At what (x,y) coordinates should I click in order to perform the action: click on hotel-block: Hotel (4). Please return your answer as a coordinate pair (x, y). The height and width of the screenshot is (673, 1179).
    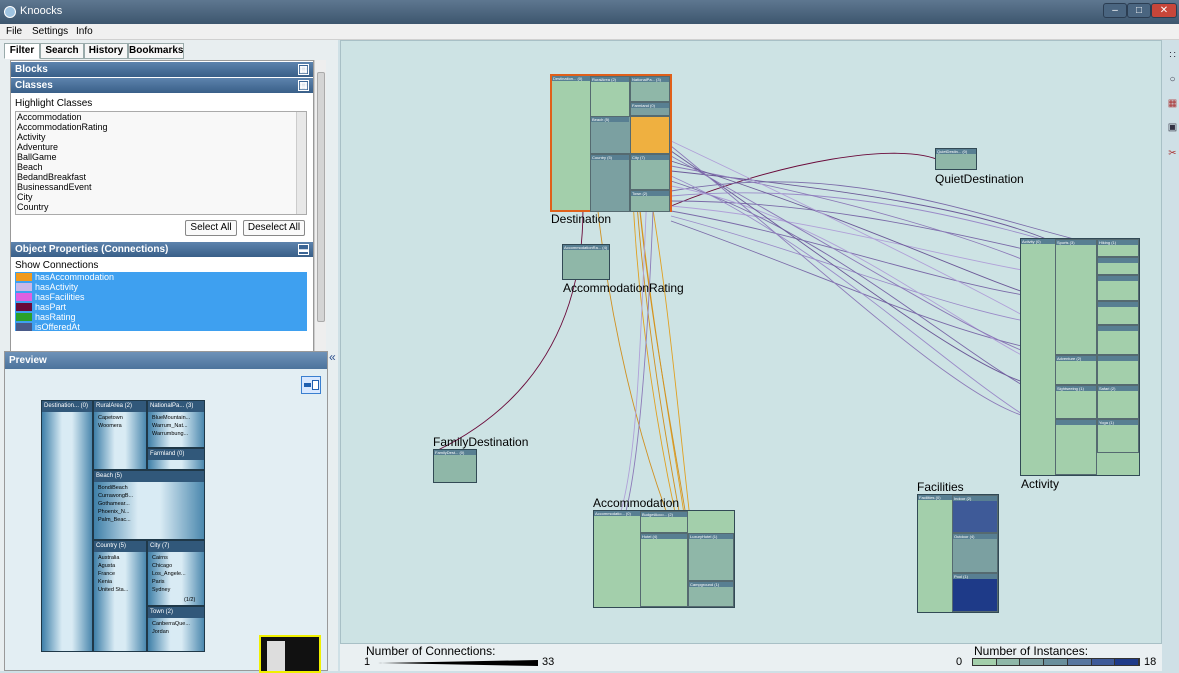
    Looking at the image, I should click on (664, 570).